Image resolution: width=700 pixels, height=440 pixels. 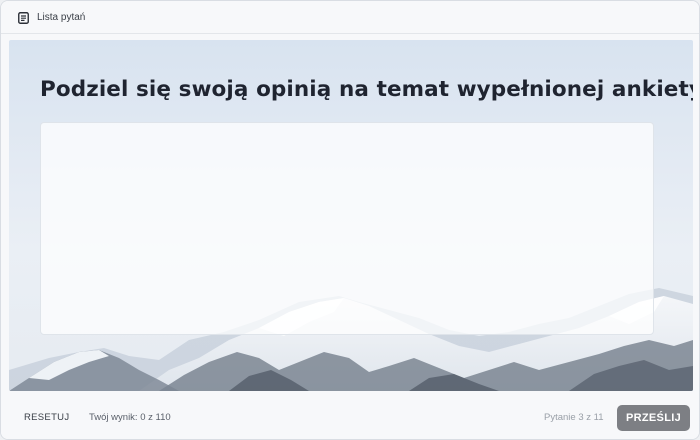 What do you see at coordinates (350, 17) in the screenshot?
I see `top-bar: Lista pytań` at bounding box center [350, 17].